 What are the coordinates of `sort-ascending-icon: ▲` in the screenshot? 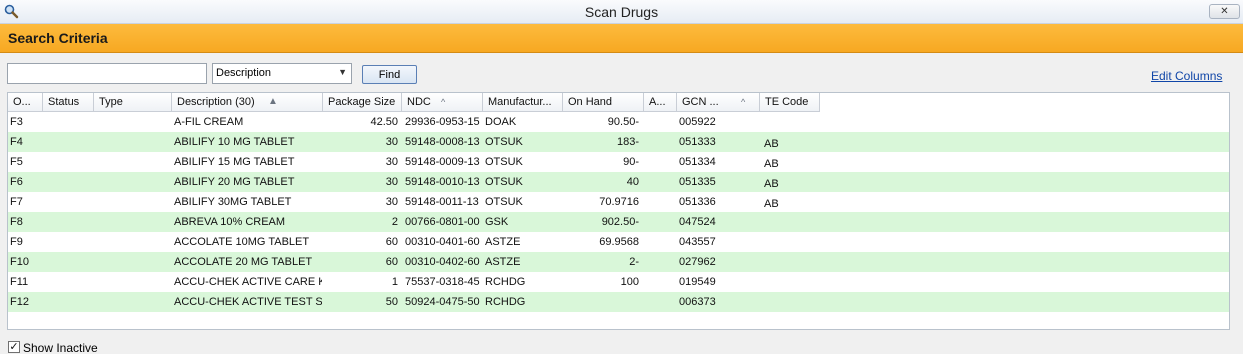 It's located at (273, 101).